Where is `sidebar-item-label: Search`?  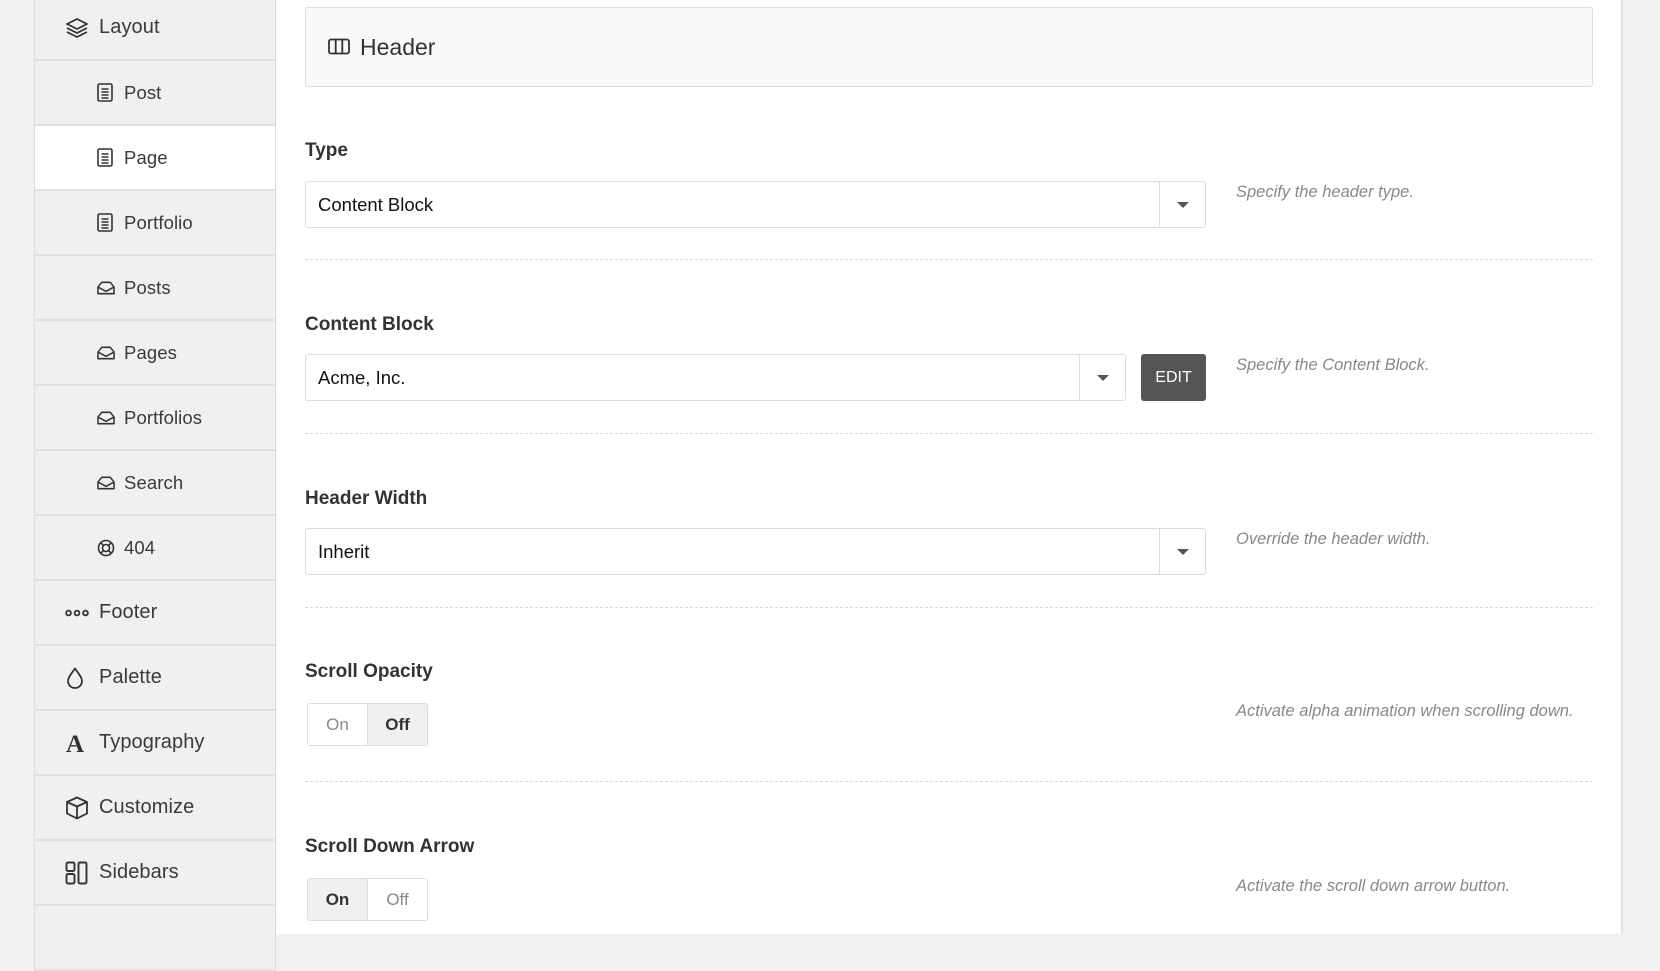
sidebar-item-label: Search is located at coordinates (154, 482).